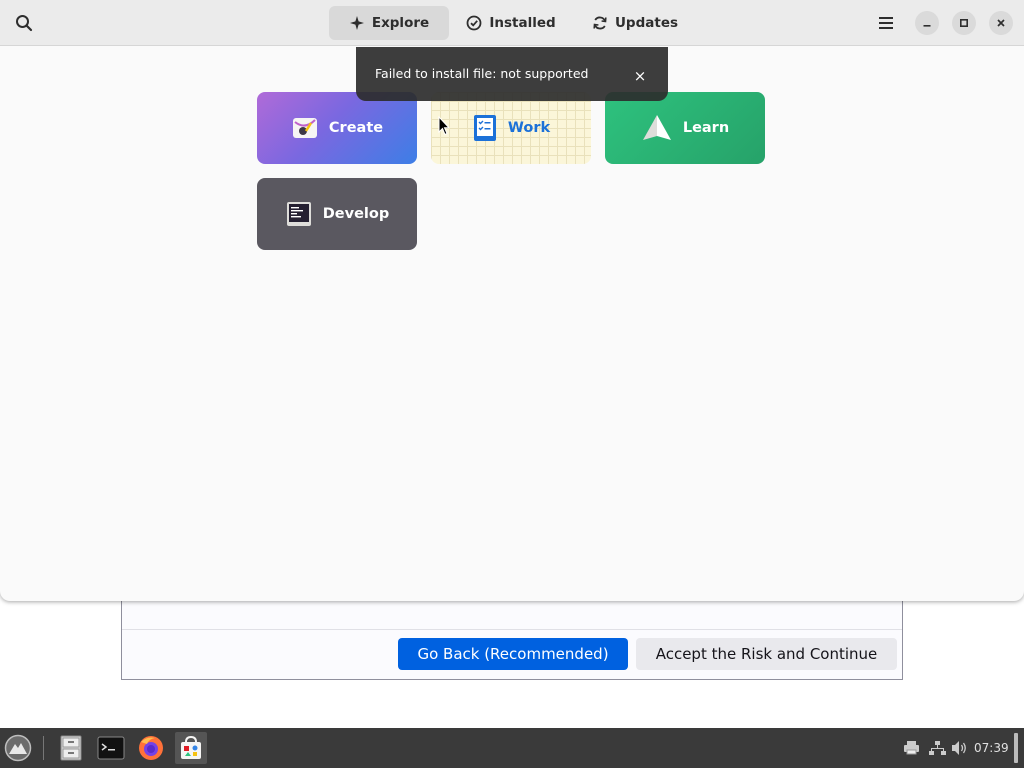 The height and width of the screenshot is (768, 1024). I want to click on close-icon: ×, so click(640, 76).